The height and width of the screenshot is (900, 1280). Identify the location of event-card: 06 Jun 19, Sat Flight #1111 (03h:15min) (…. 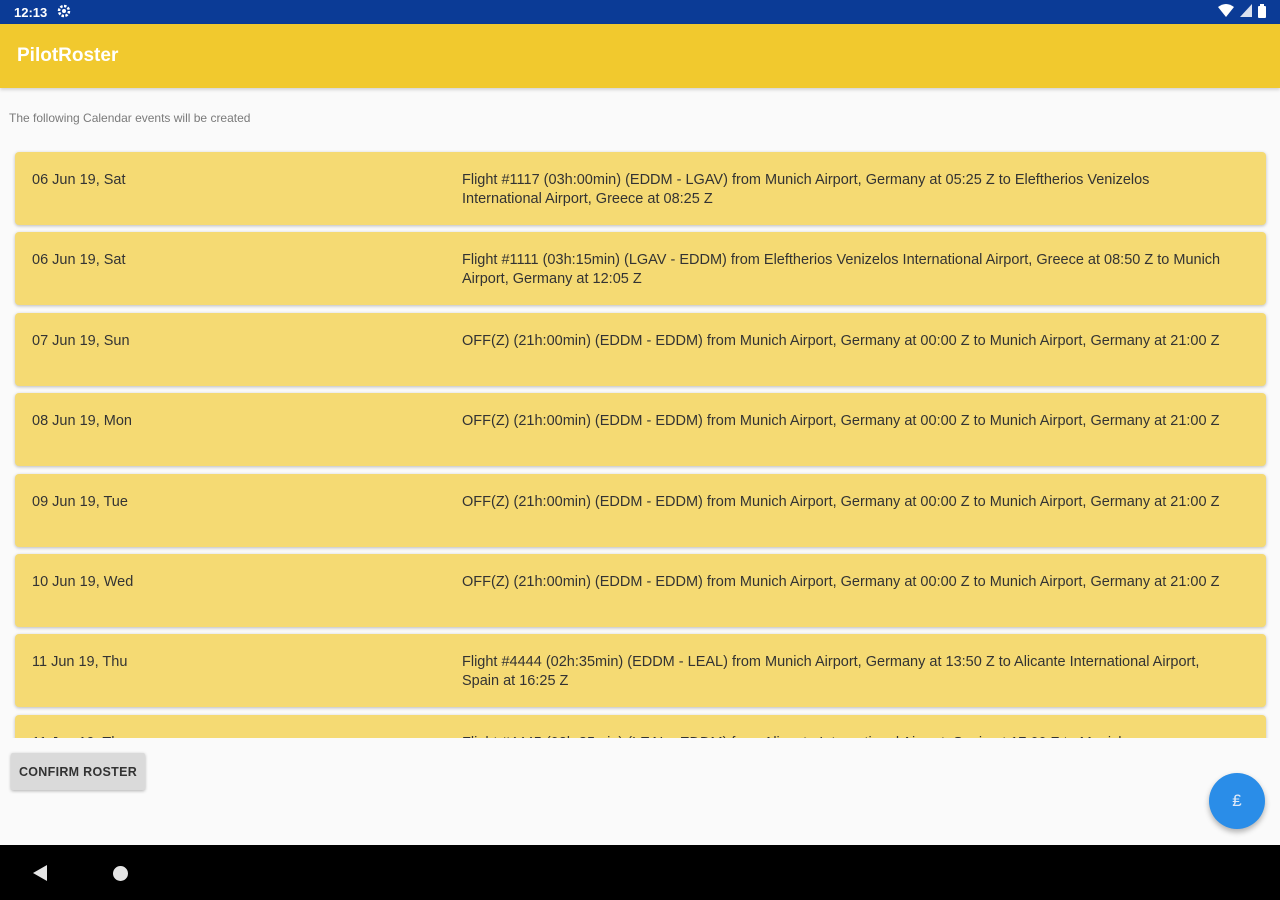
(640, 269).